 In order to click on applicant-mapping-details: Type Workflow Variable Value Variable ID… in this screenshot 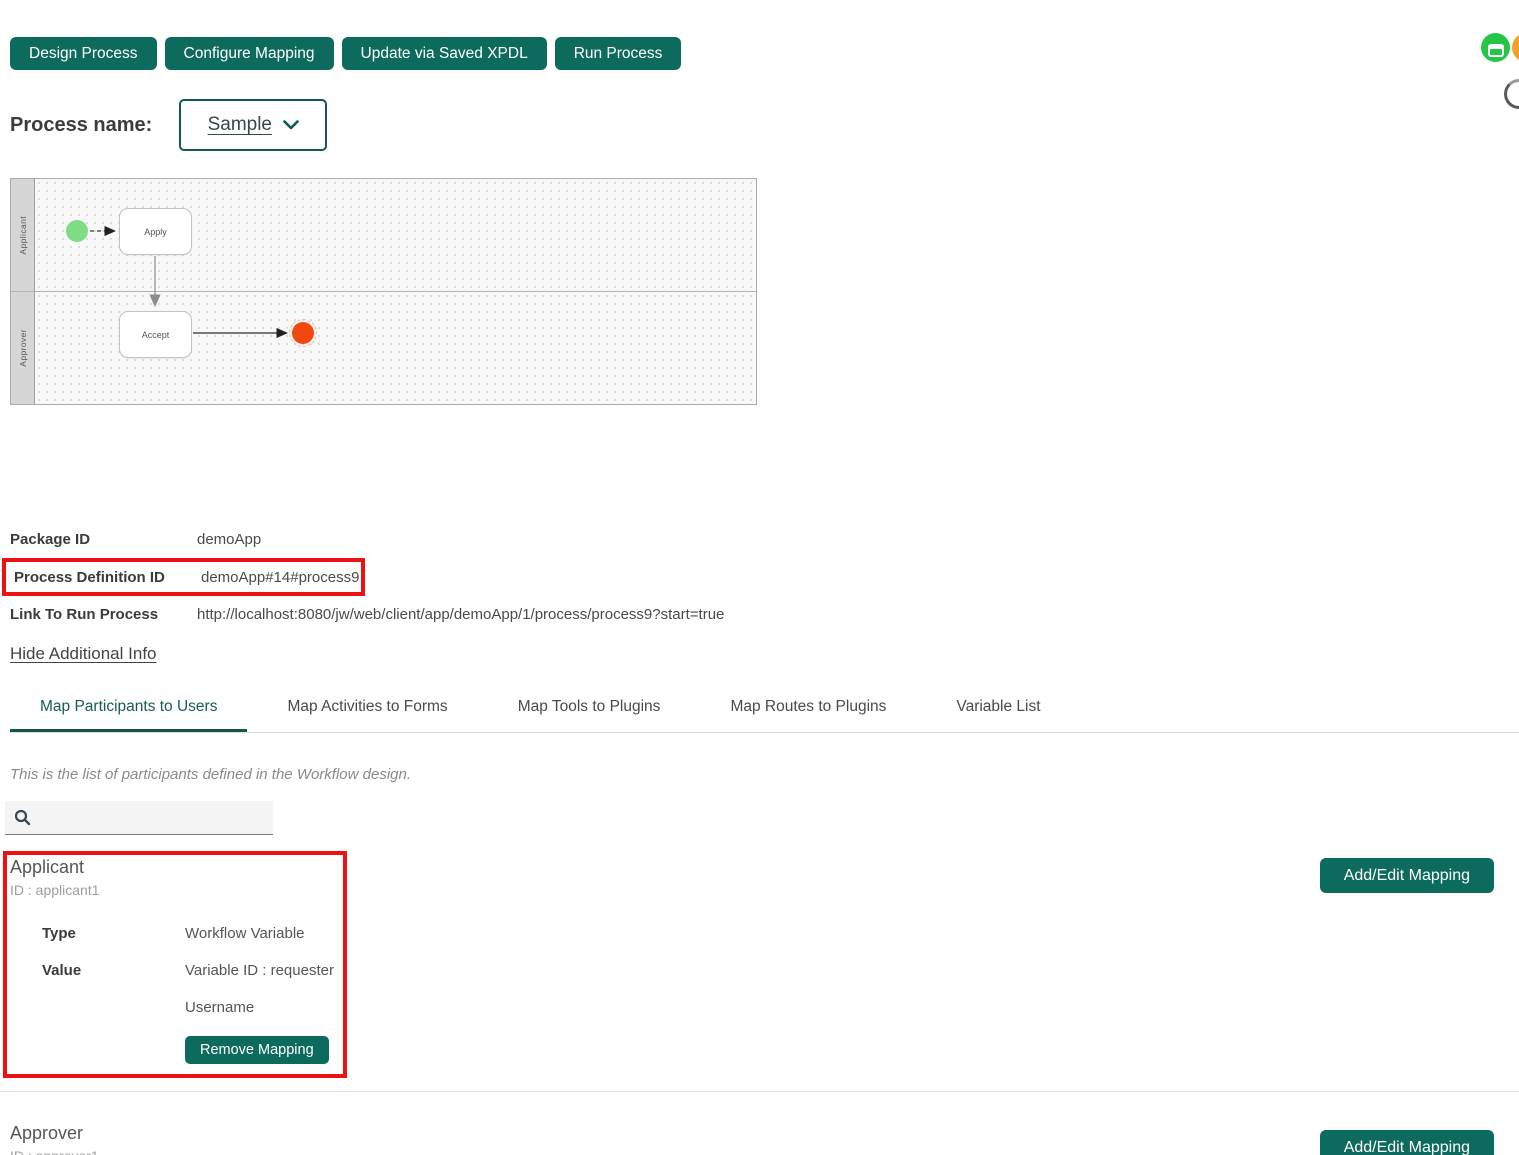, I will do `click(192, 994)`.